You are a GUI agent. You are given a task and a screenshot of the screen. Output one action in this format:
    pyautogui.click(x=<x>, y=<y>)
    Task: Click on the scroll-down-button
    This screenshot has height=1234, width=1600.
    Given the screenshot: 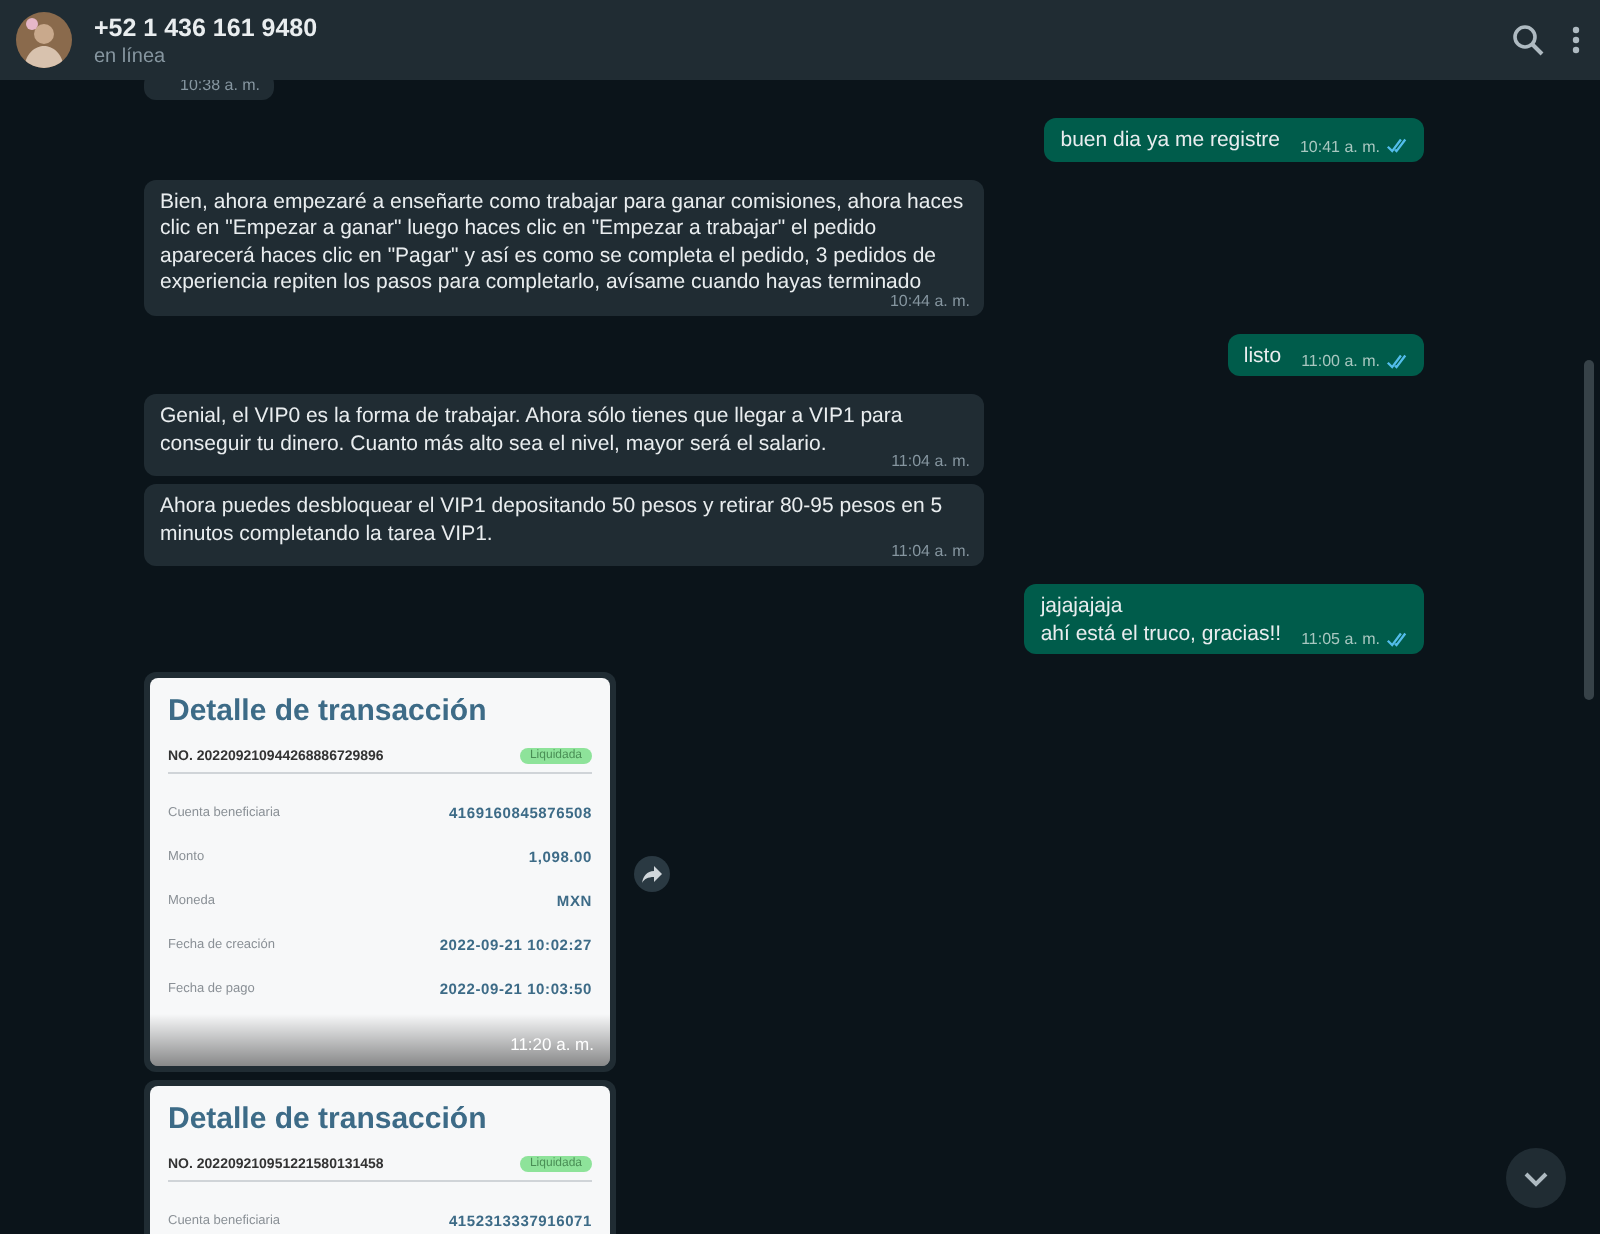 What is the action you would take?
    pyautogui.click(x=1536, y=1178)
    